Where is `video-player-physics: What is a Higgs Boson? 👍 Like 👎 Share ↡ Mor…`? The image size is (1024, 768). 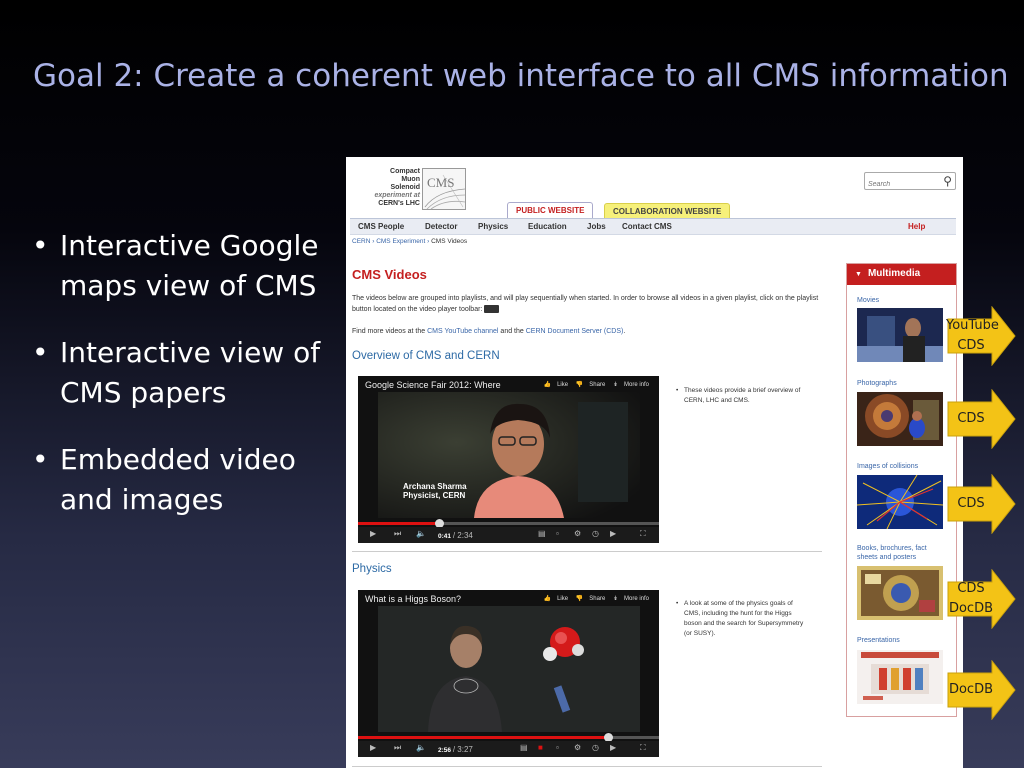
video-player-physics: What is a Higgs Boson? 👍 Like 👎 Share ↡ Mor… is located at coordinates (508, 673).